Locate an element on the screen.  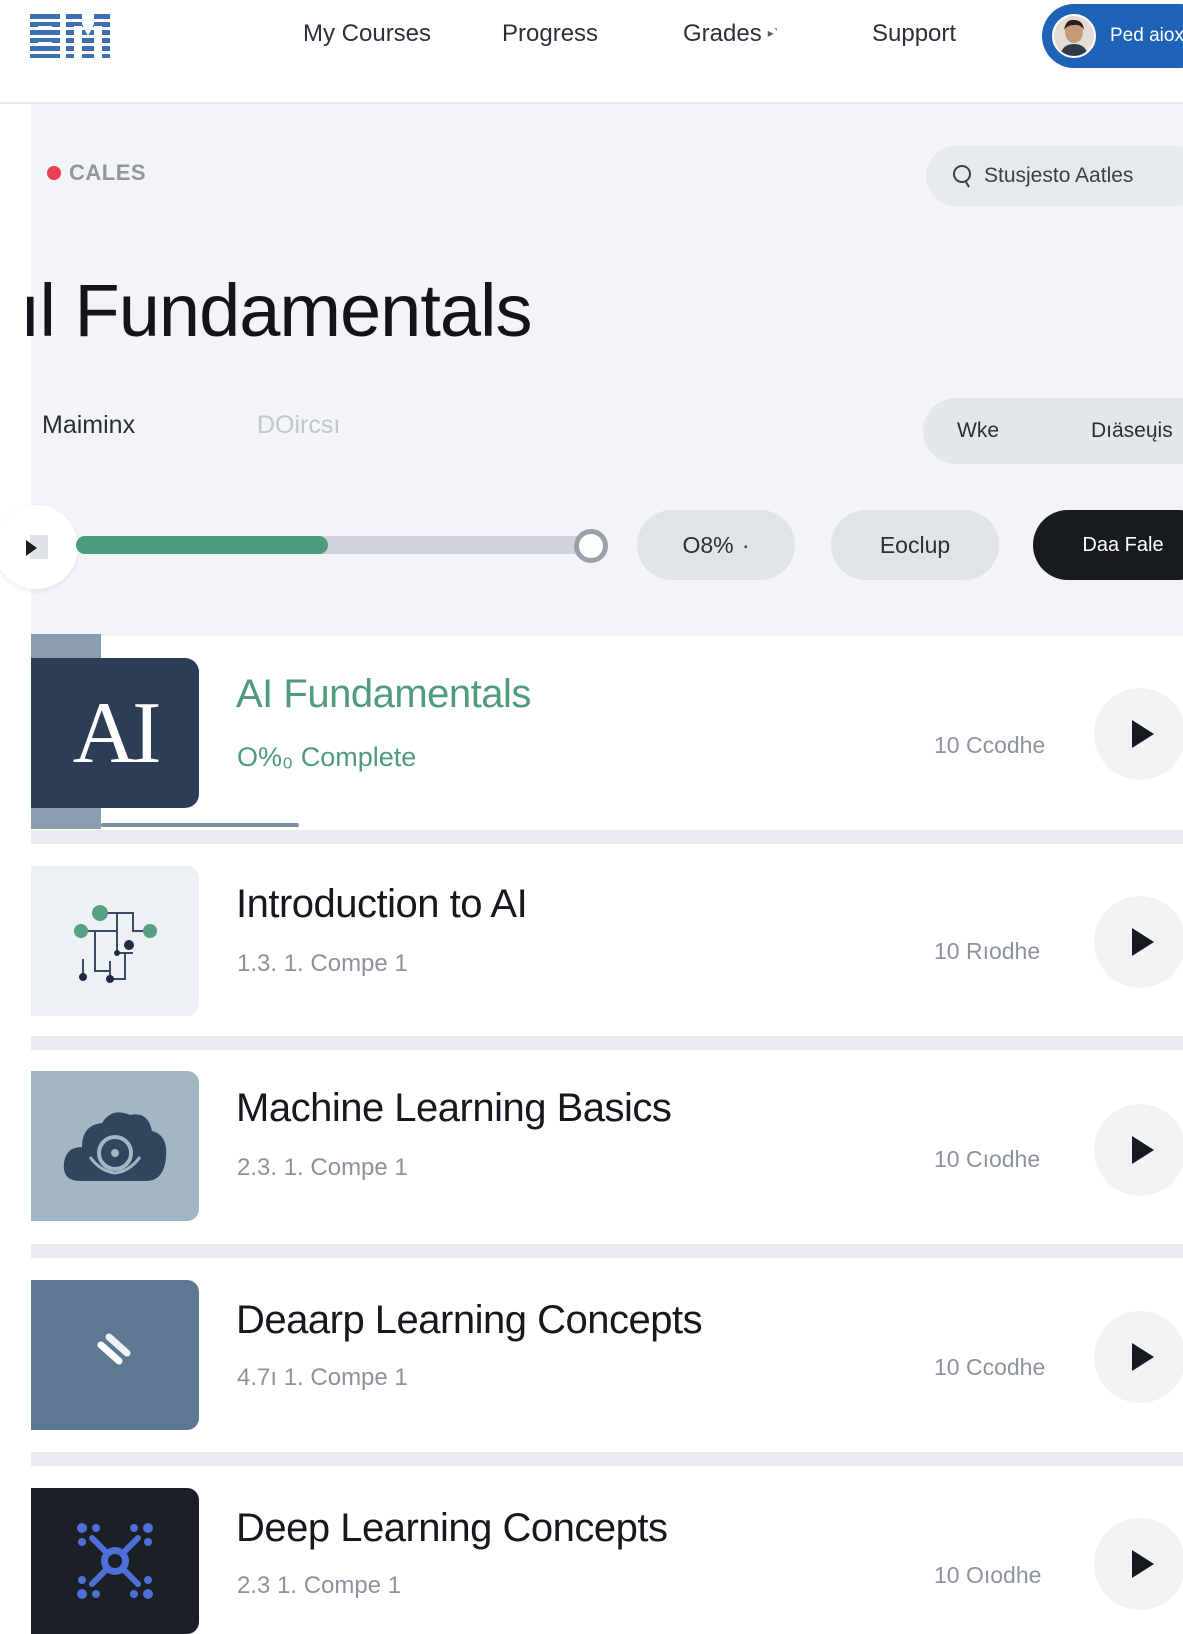
progress-slider-handle is located at coordinates (591, 546).